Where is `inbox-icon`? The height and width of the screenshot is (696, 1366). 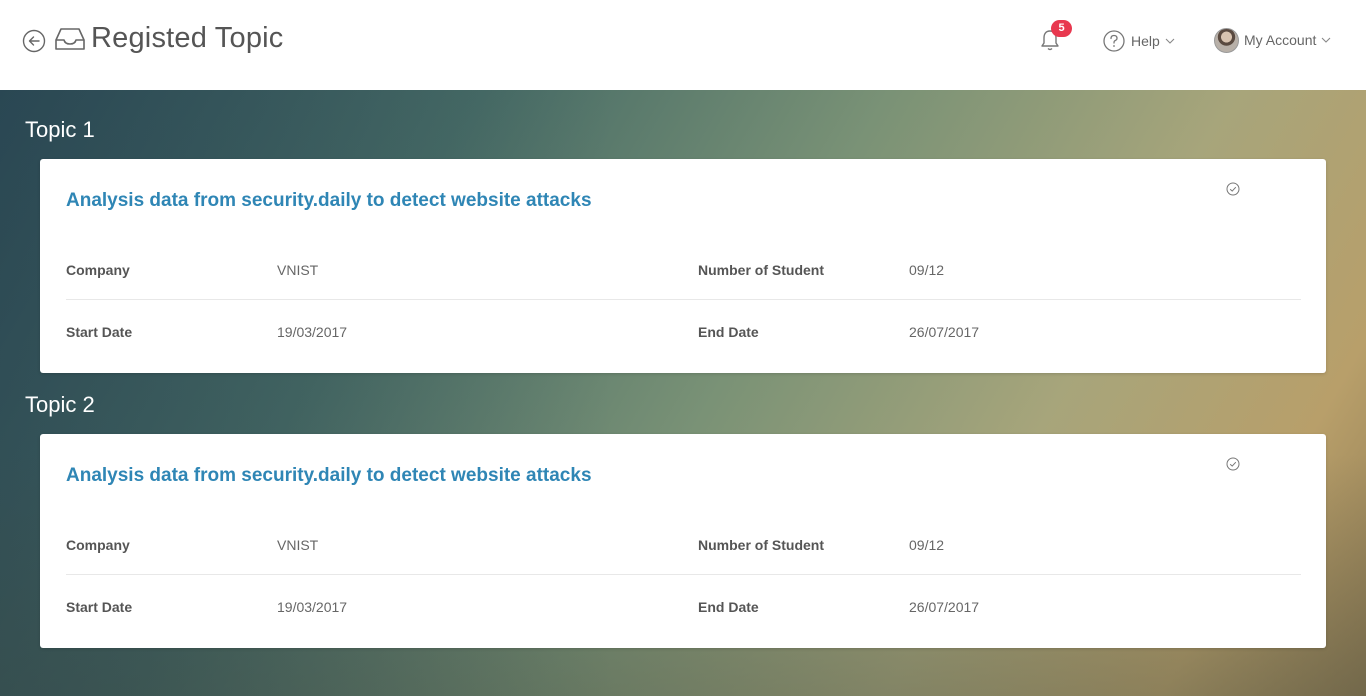
inbox-icon is located at coordinates (70, 39).